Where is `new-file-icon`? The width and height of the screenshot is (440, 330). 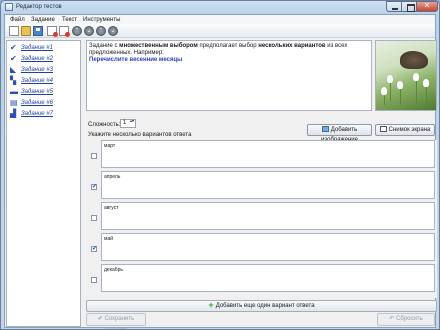 new-file-icon is located at coordinates (14, 31).